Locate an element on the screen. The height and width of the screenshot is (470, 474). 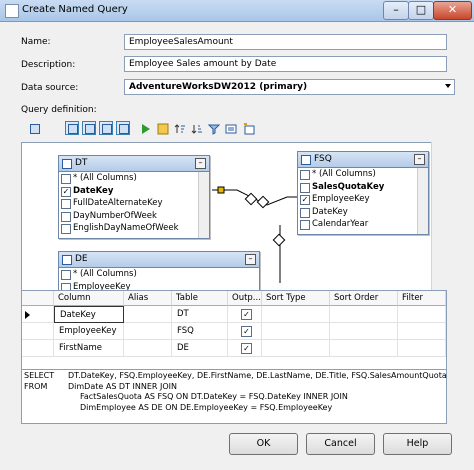
grid-header: Alias is located at coordinates (148, 298).